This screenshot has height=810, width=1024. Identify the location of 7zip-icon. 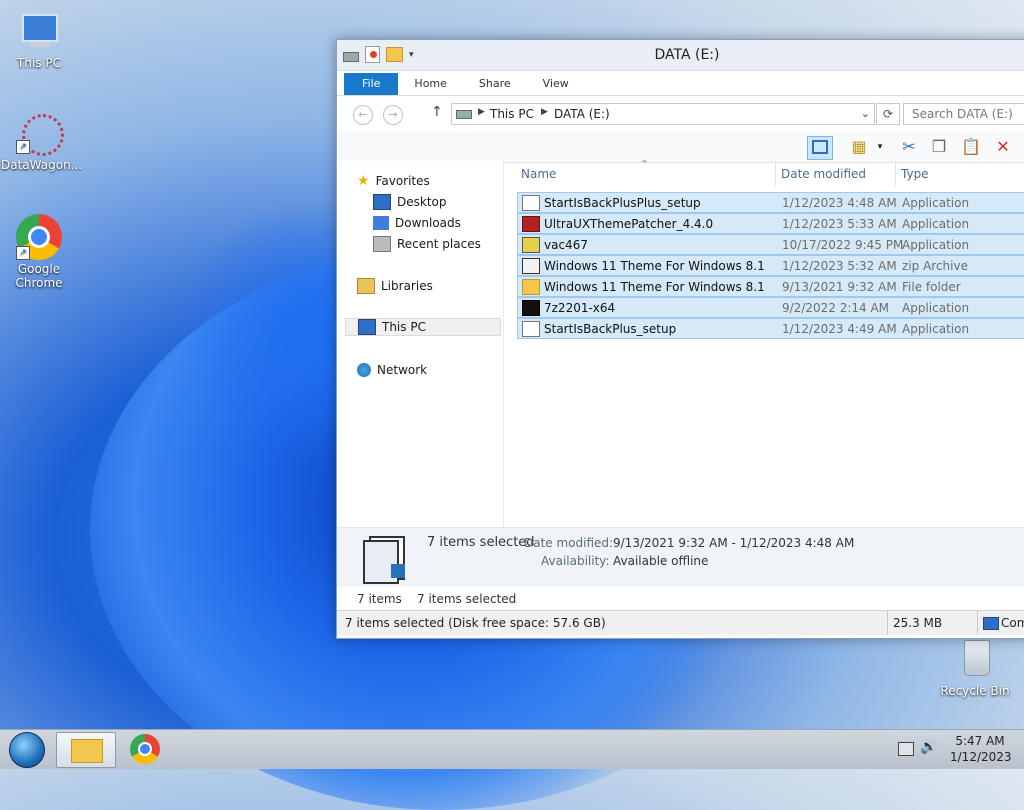
(531, 307).